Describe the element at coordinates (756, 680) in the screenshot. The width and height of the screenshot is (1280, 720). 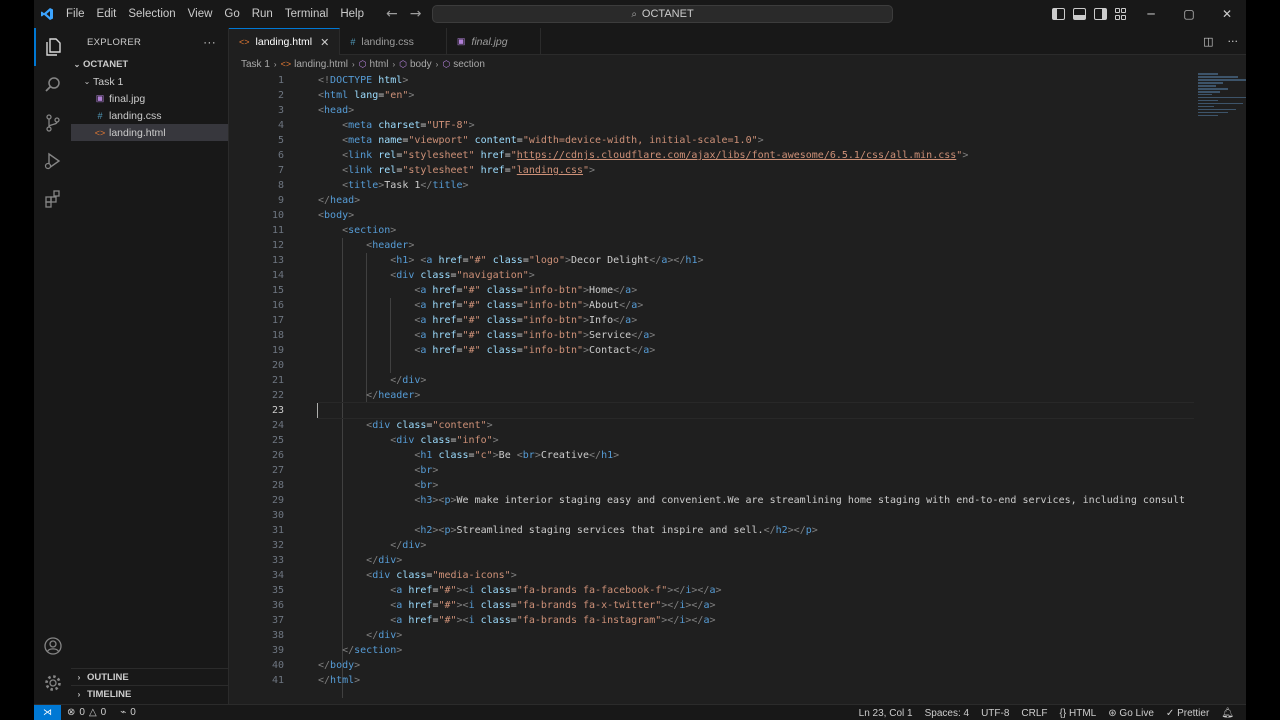
I see `code-line: </html>` at that location.